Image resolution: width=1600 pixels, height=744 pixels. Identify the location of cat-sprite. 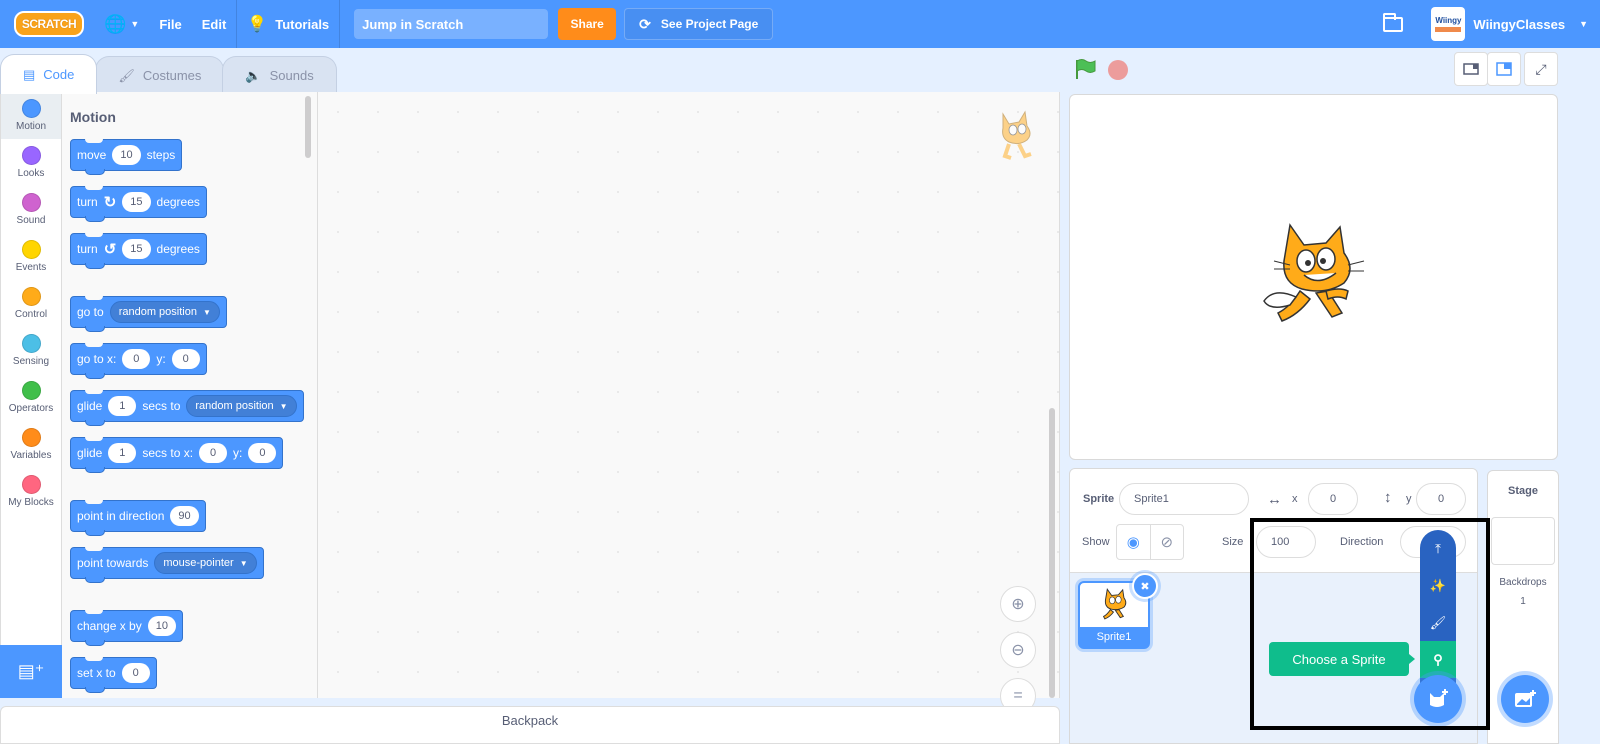
(1315, 276).